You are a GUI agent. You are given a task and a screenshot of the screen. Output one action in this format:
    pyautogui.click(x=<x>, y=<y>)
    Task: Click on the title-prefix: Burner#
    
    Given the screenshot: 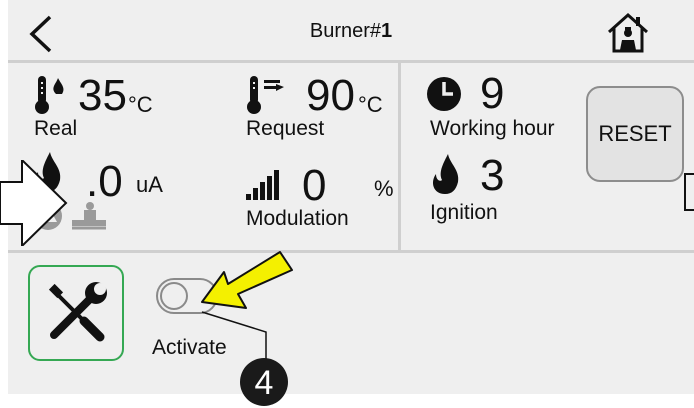 What is the action you would take?
    pyautogui.click(x=345, y=31)
    